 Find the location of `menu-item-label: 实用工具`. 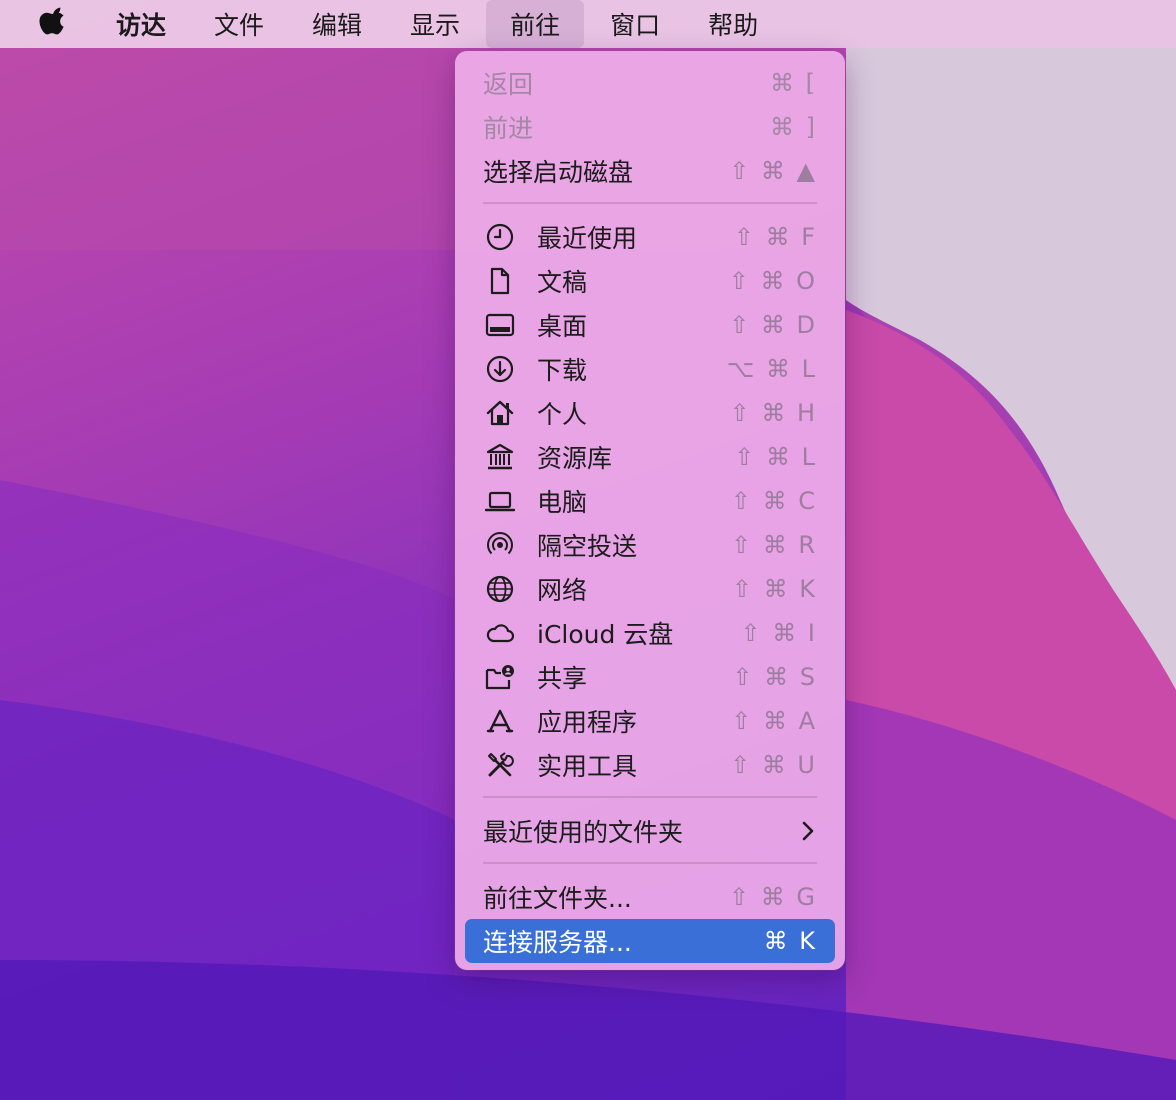

menu-item-label: 实用工具 is located at coordinates (587, 766).